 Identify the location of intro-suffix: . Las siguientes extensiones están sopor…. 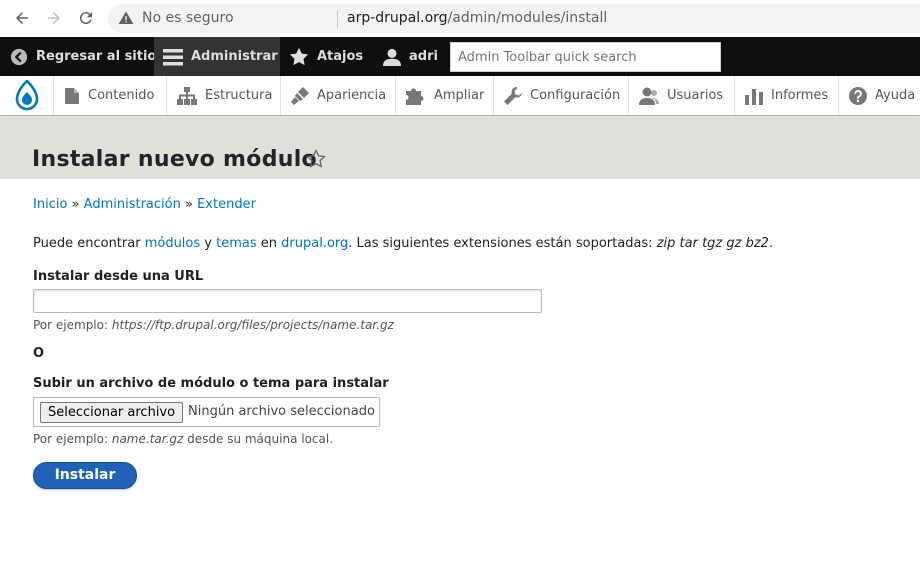
(502, 243).